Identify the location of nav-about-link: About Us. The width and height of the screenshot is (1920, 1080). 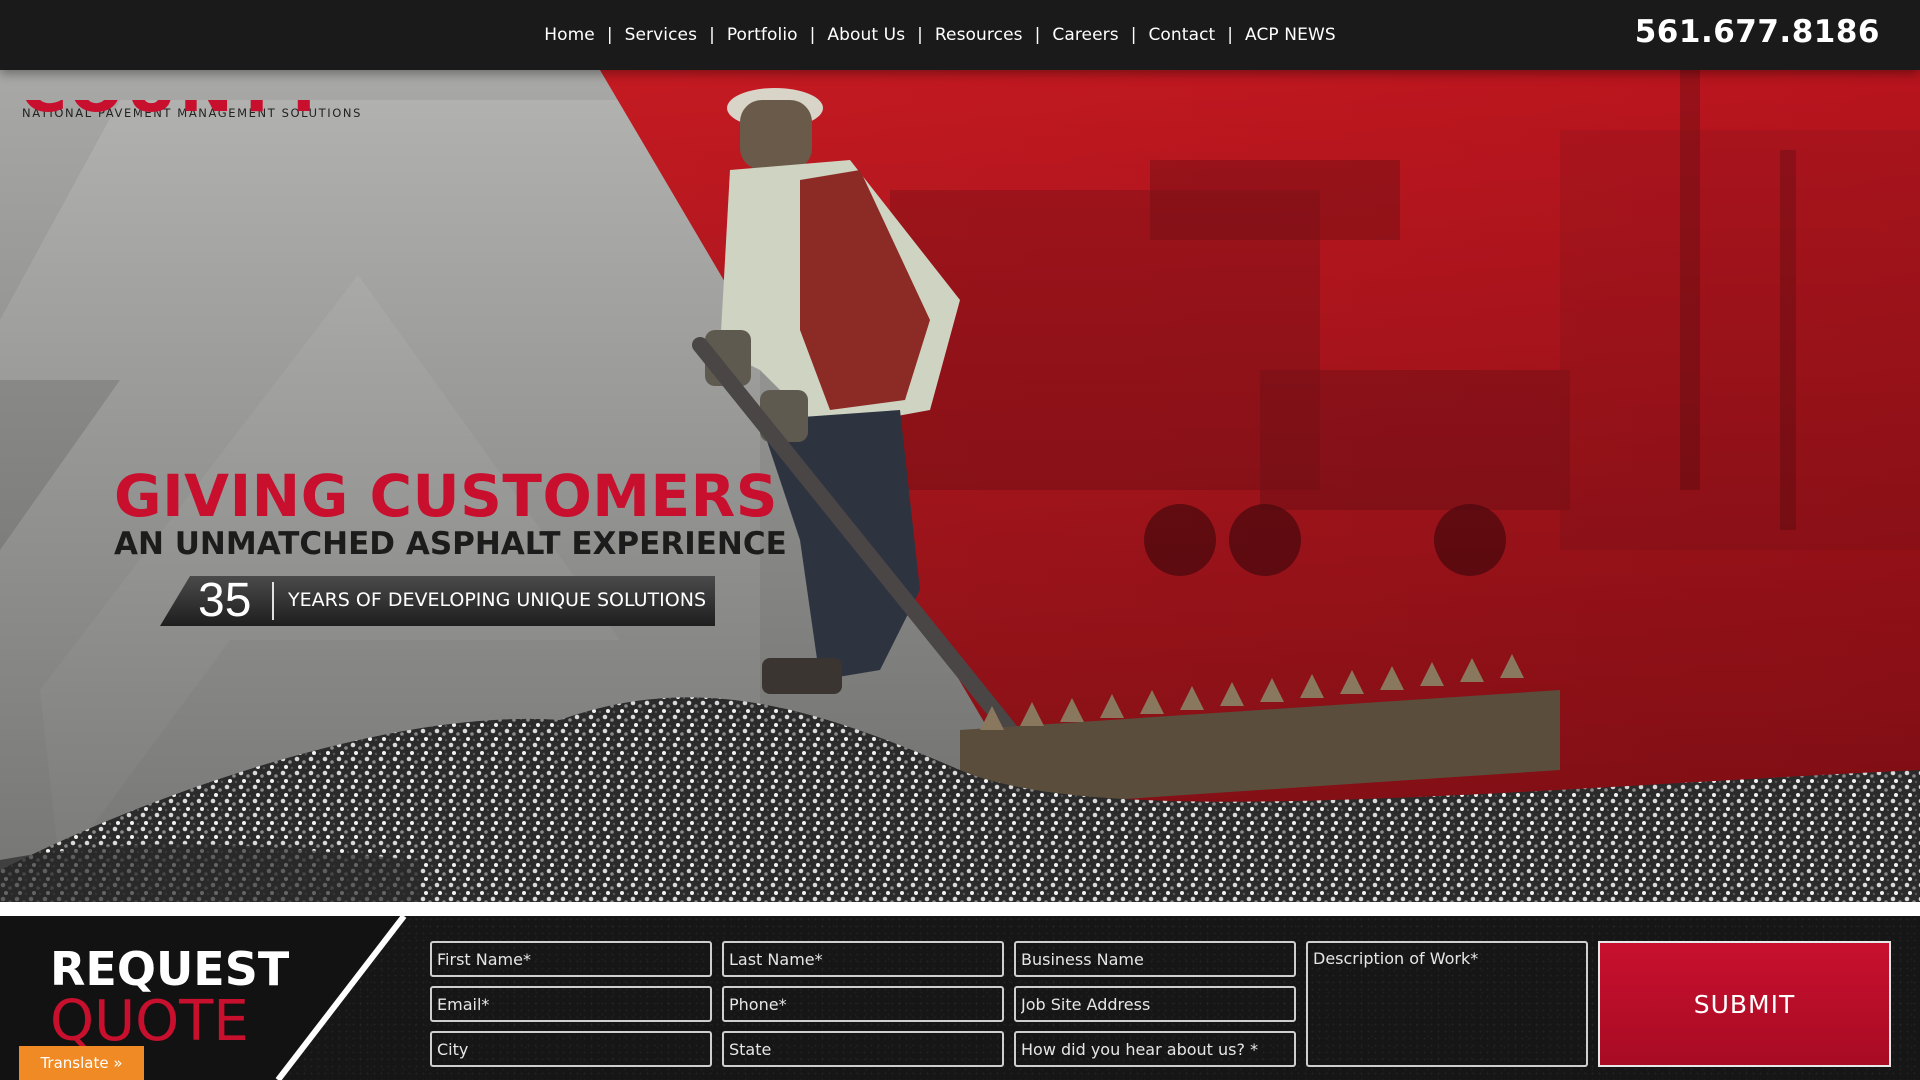
(866, 35).